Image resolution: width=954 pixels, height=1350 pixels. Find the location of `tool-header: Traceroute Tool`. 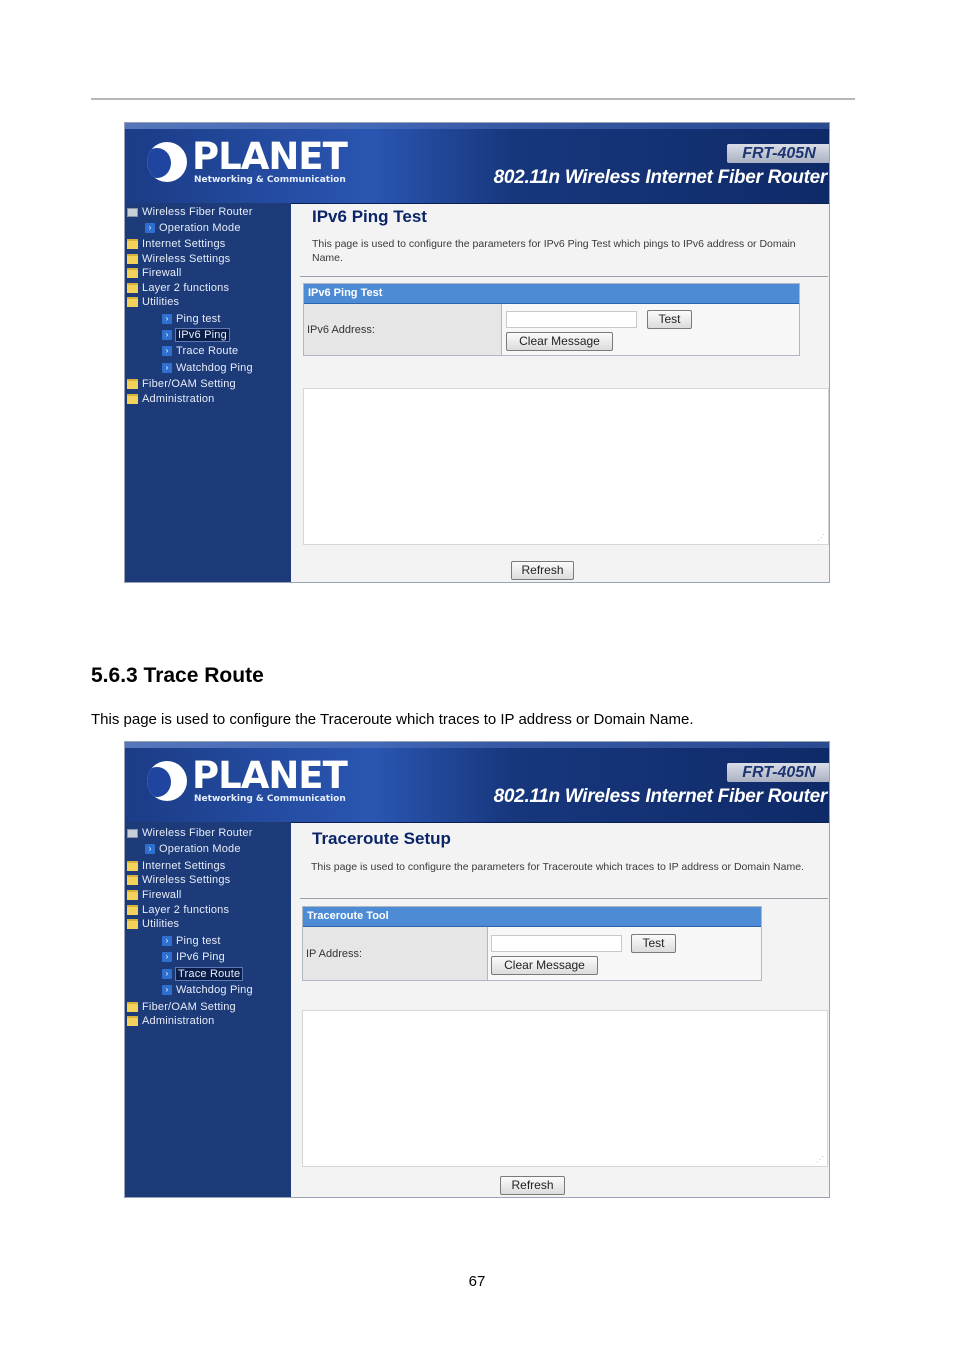

tool-header: Traceroute Tool is located at coordinates (532, 917).